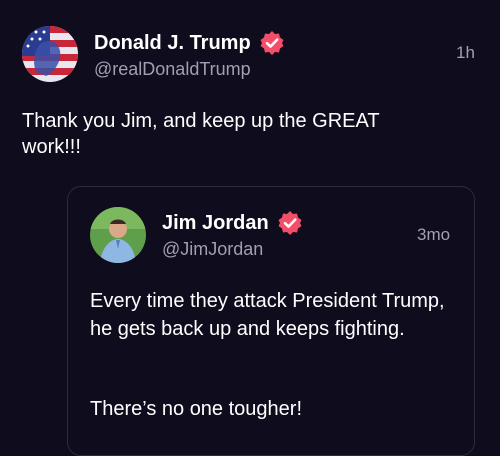 This screenshot has width=500, height=456. I want to click on author-name-text: Donald J. Trump, so click(172, 42).